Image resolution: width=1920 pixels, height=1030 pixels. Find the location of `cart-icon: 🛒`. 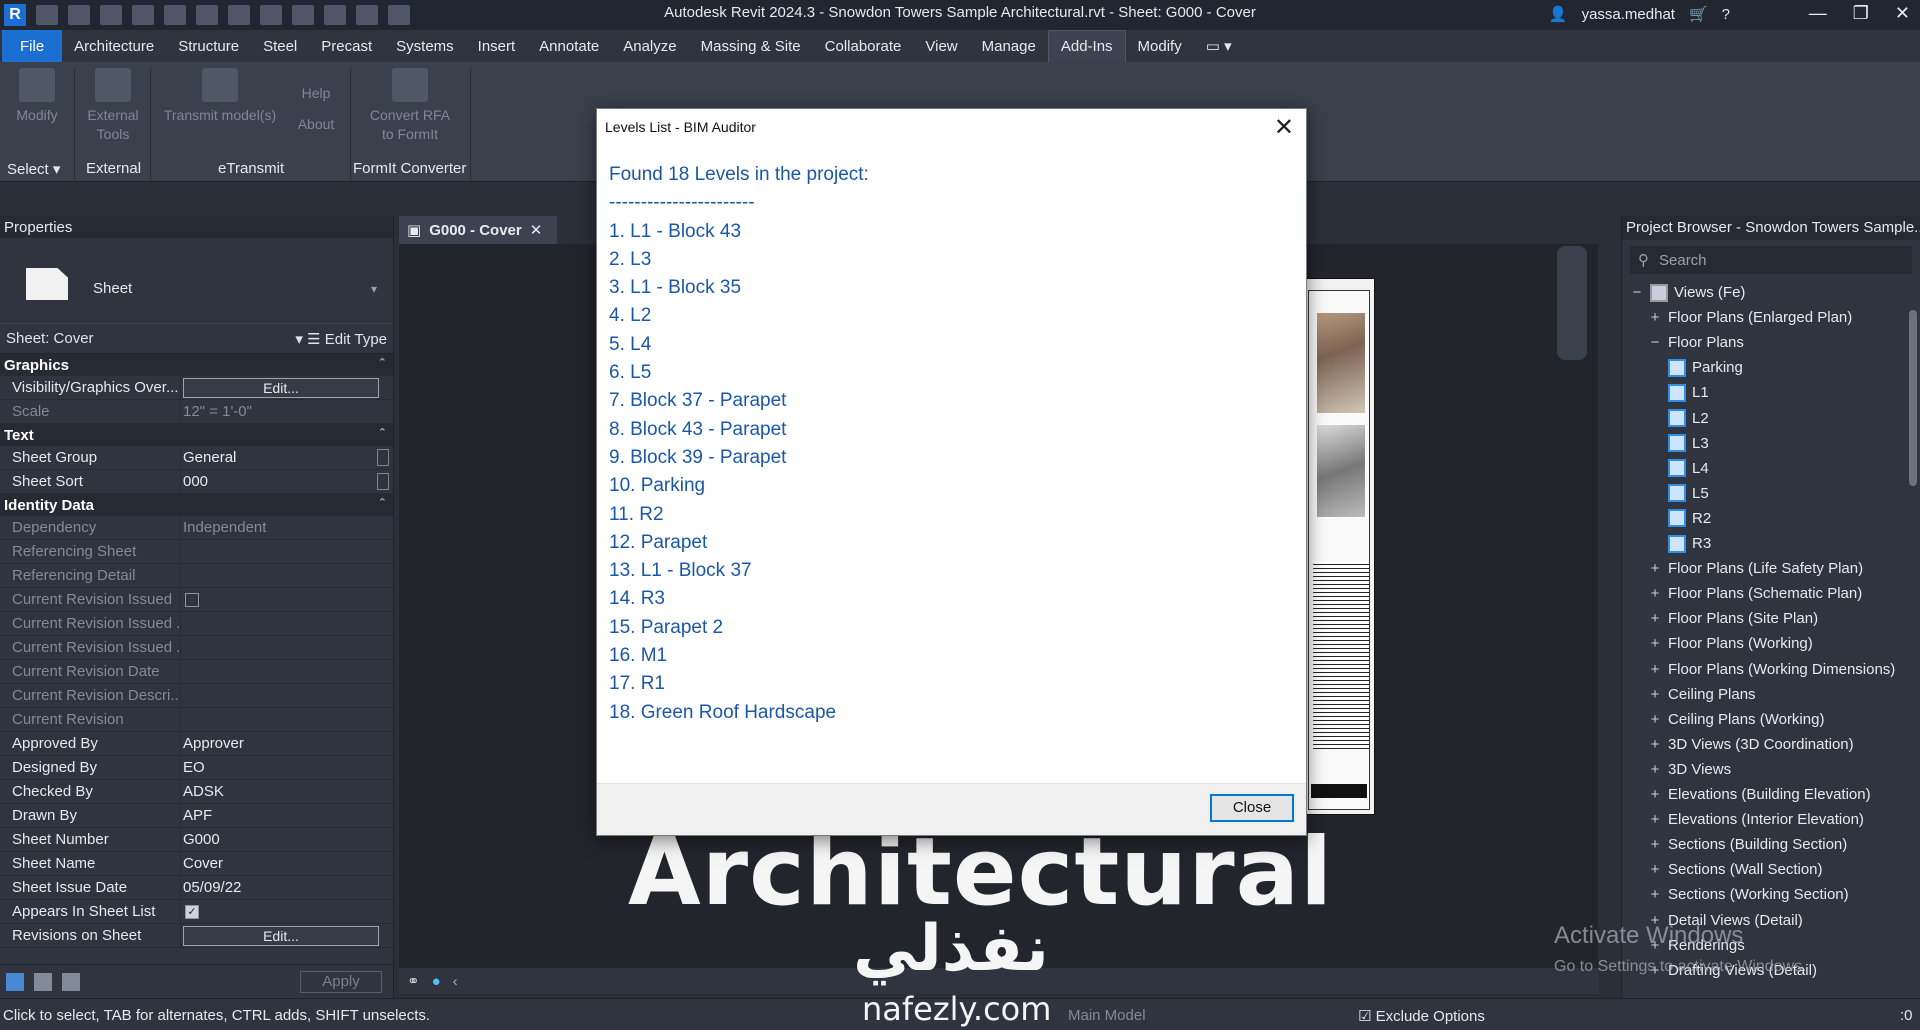

cart-icon: 🛒 is located at coordinates (1698, 14).